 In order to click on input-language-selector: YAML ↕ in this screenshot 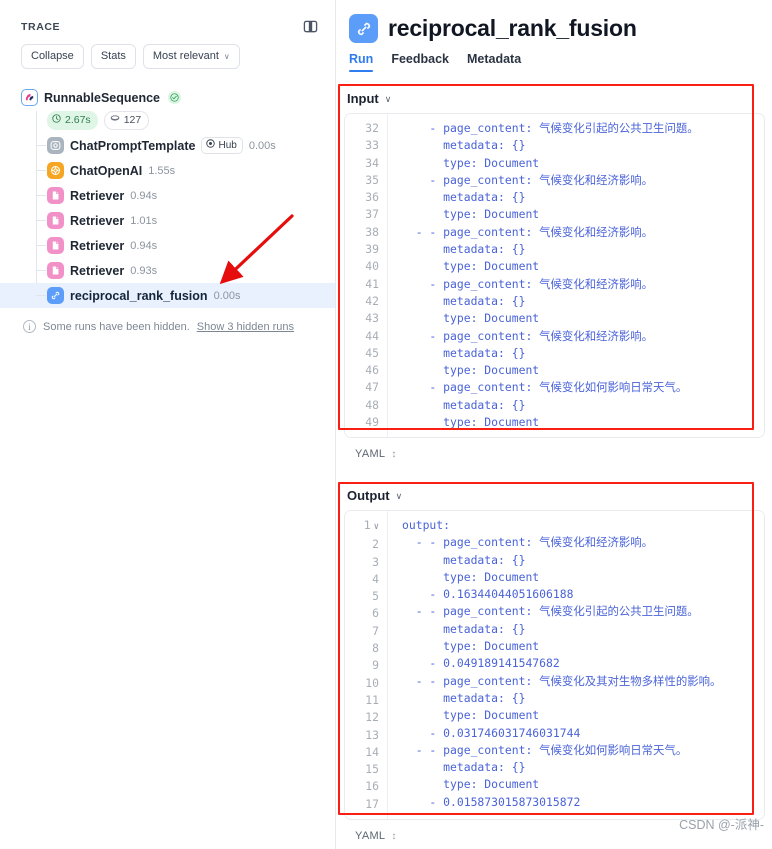, I will do `click(554, 455)`.